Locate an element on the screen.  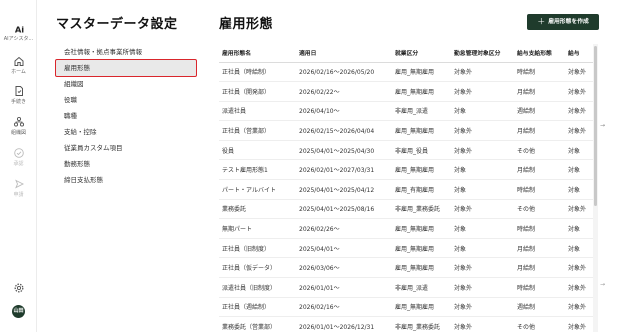
cell-date: 2026/04/10〜 is located at coordinates (344, 111).